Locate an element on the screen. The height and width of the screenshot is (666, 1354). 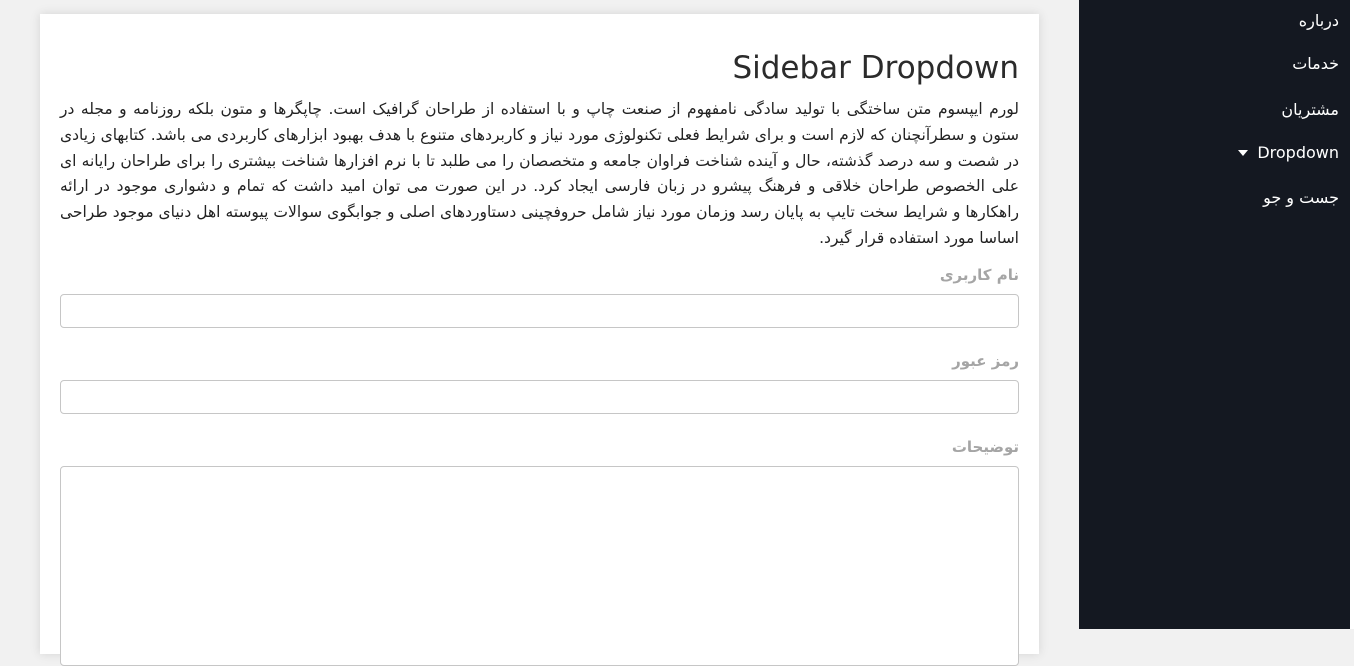
sidebar-item-dropdown: Dropdown is located at coordinates (1288, 153).